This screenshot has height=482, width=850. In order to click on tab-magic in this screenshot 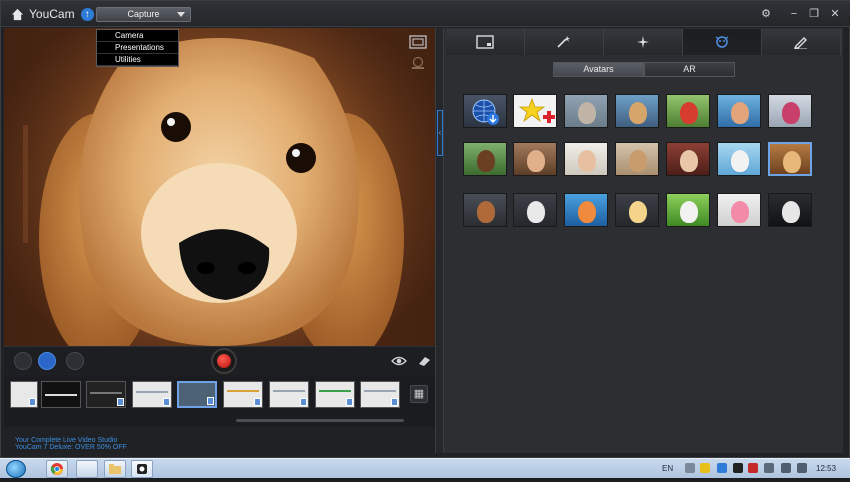, I will do `click(564, 42)`.